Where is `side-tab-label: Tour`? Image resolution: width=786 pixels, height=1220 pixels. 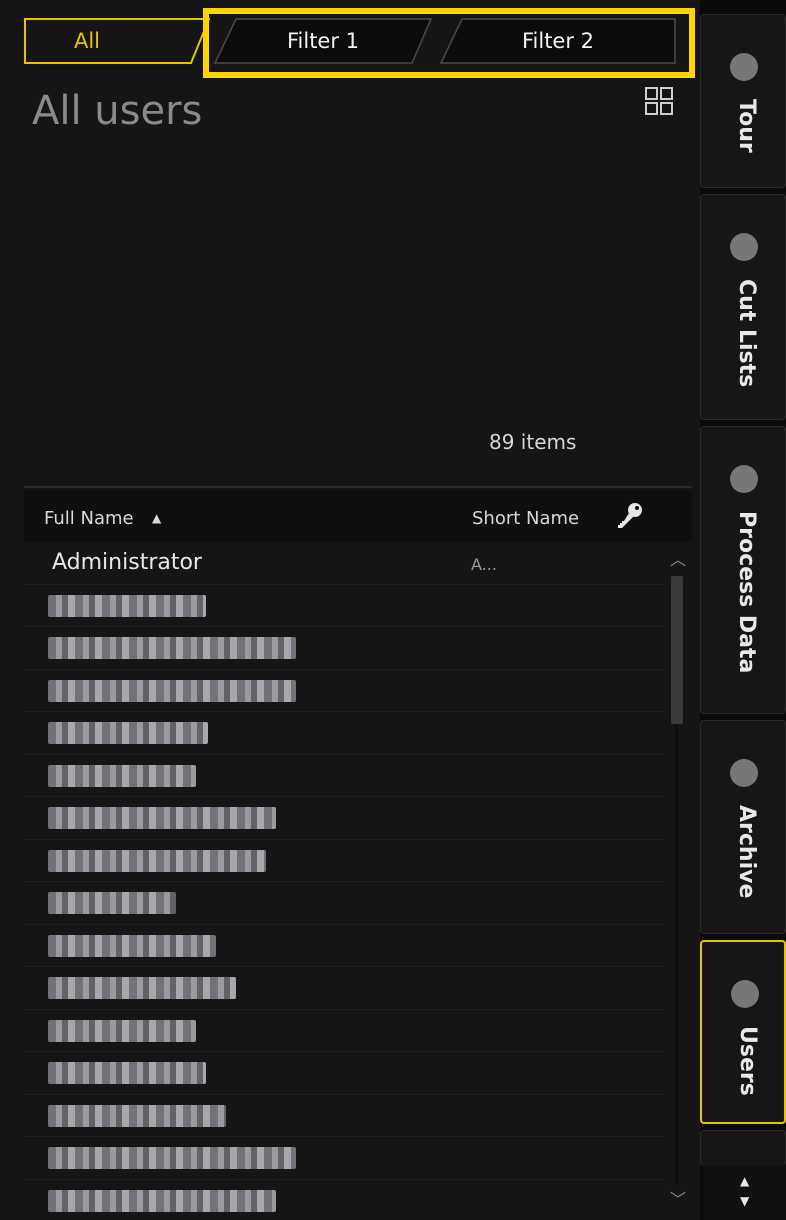 side-tab-label: Tour is located at coordinates (746, 126).